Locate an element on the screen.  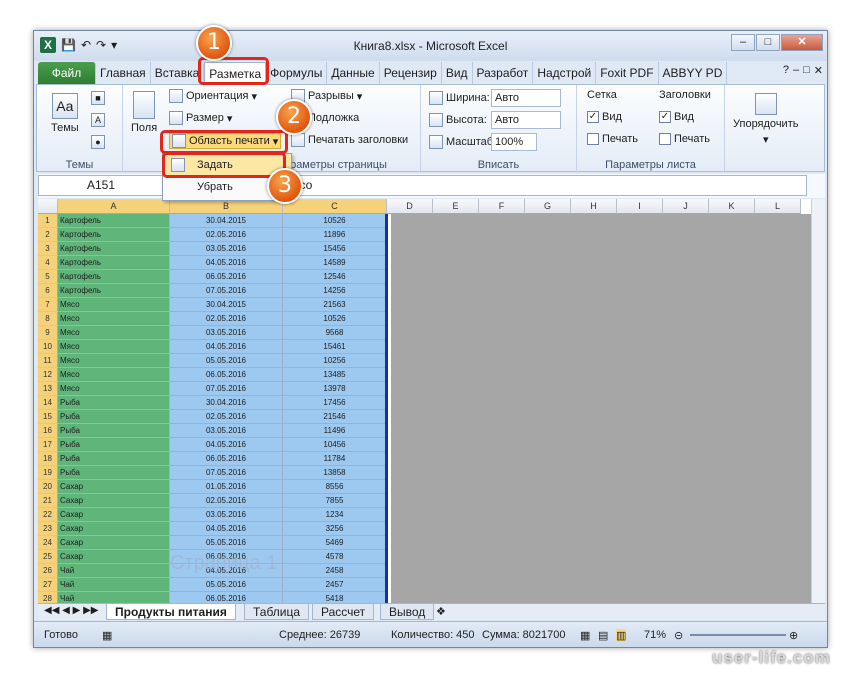
sheet-tab-0: Продукты питания is located at coordinates (171, 612).